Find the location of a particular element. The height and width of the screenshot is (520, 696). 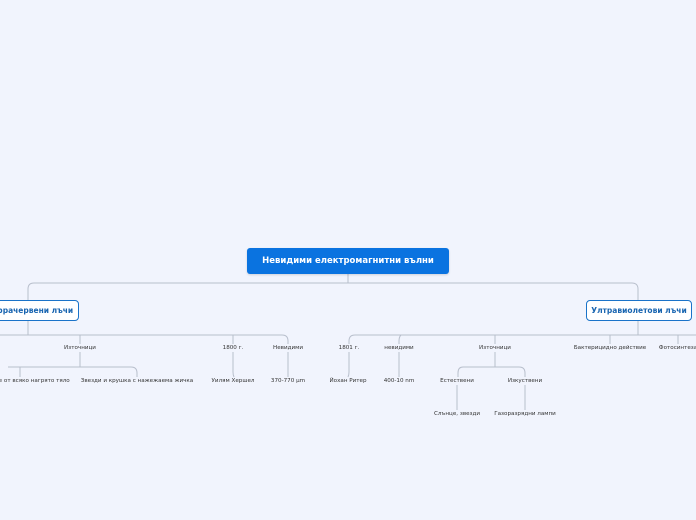

node-uv-natural: Естествени is located at coordinates (457, 381).